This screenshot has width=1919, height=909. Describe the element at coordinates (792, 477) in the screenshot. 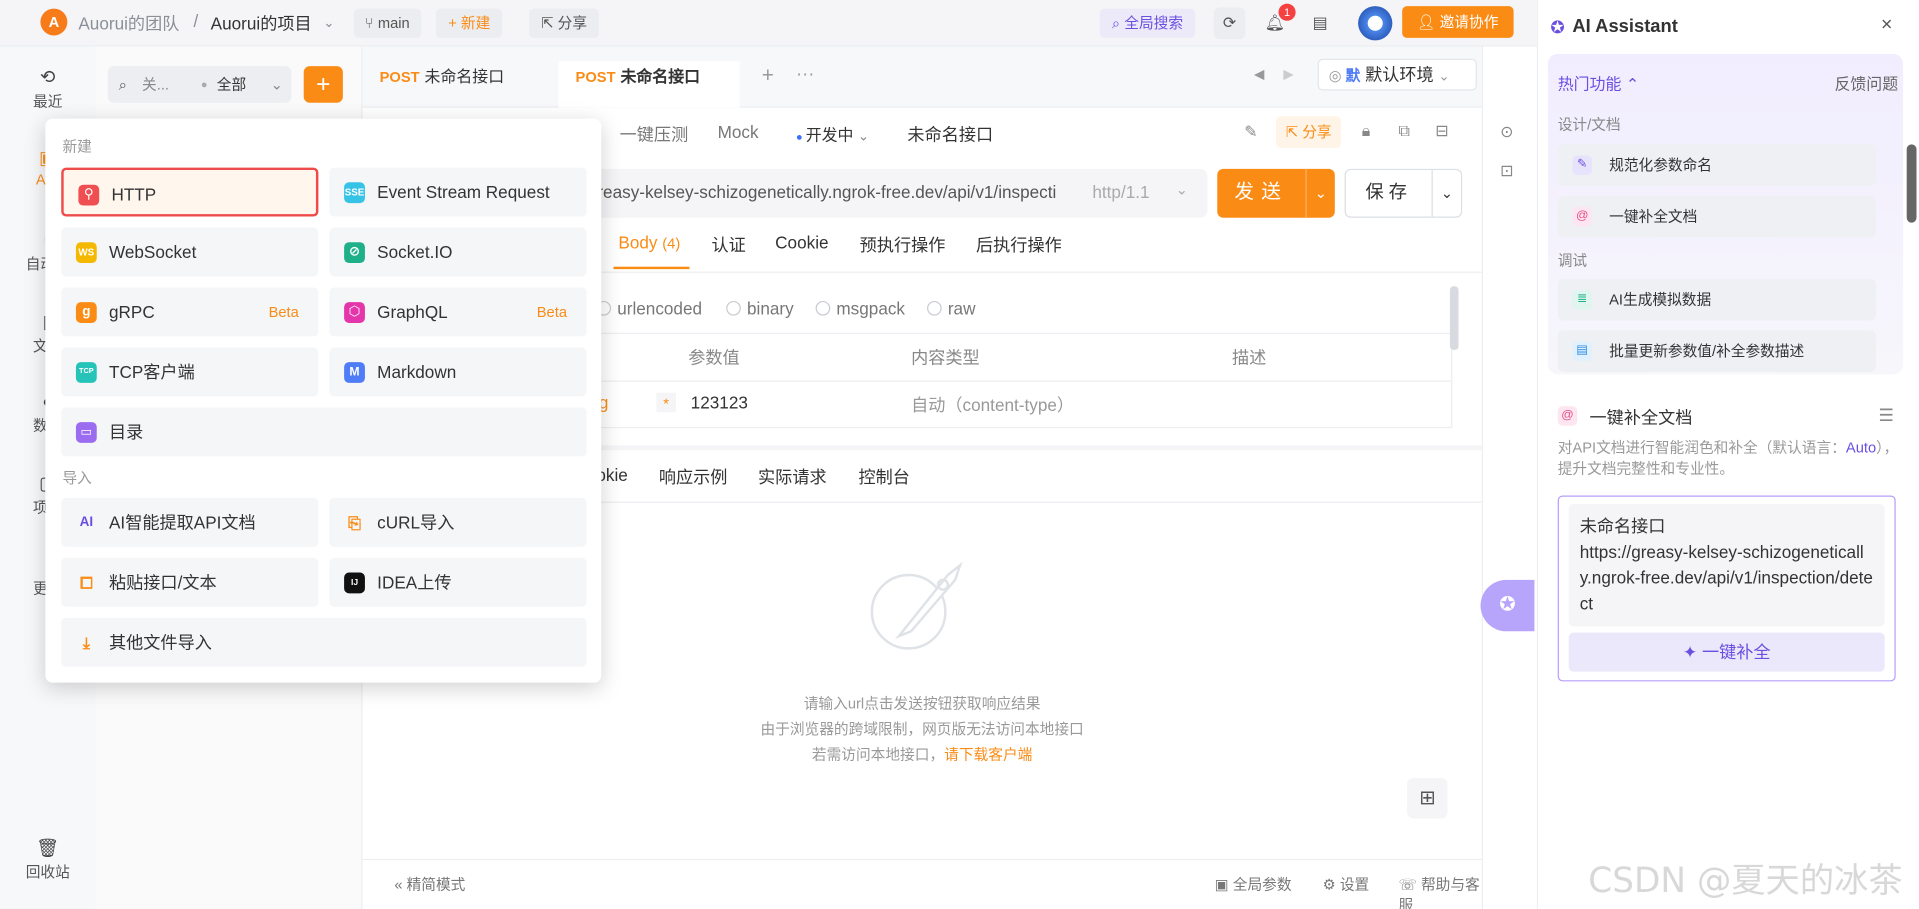

I see `tab-actual-request: 实际请求` at that location.